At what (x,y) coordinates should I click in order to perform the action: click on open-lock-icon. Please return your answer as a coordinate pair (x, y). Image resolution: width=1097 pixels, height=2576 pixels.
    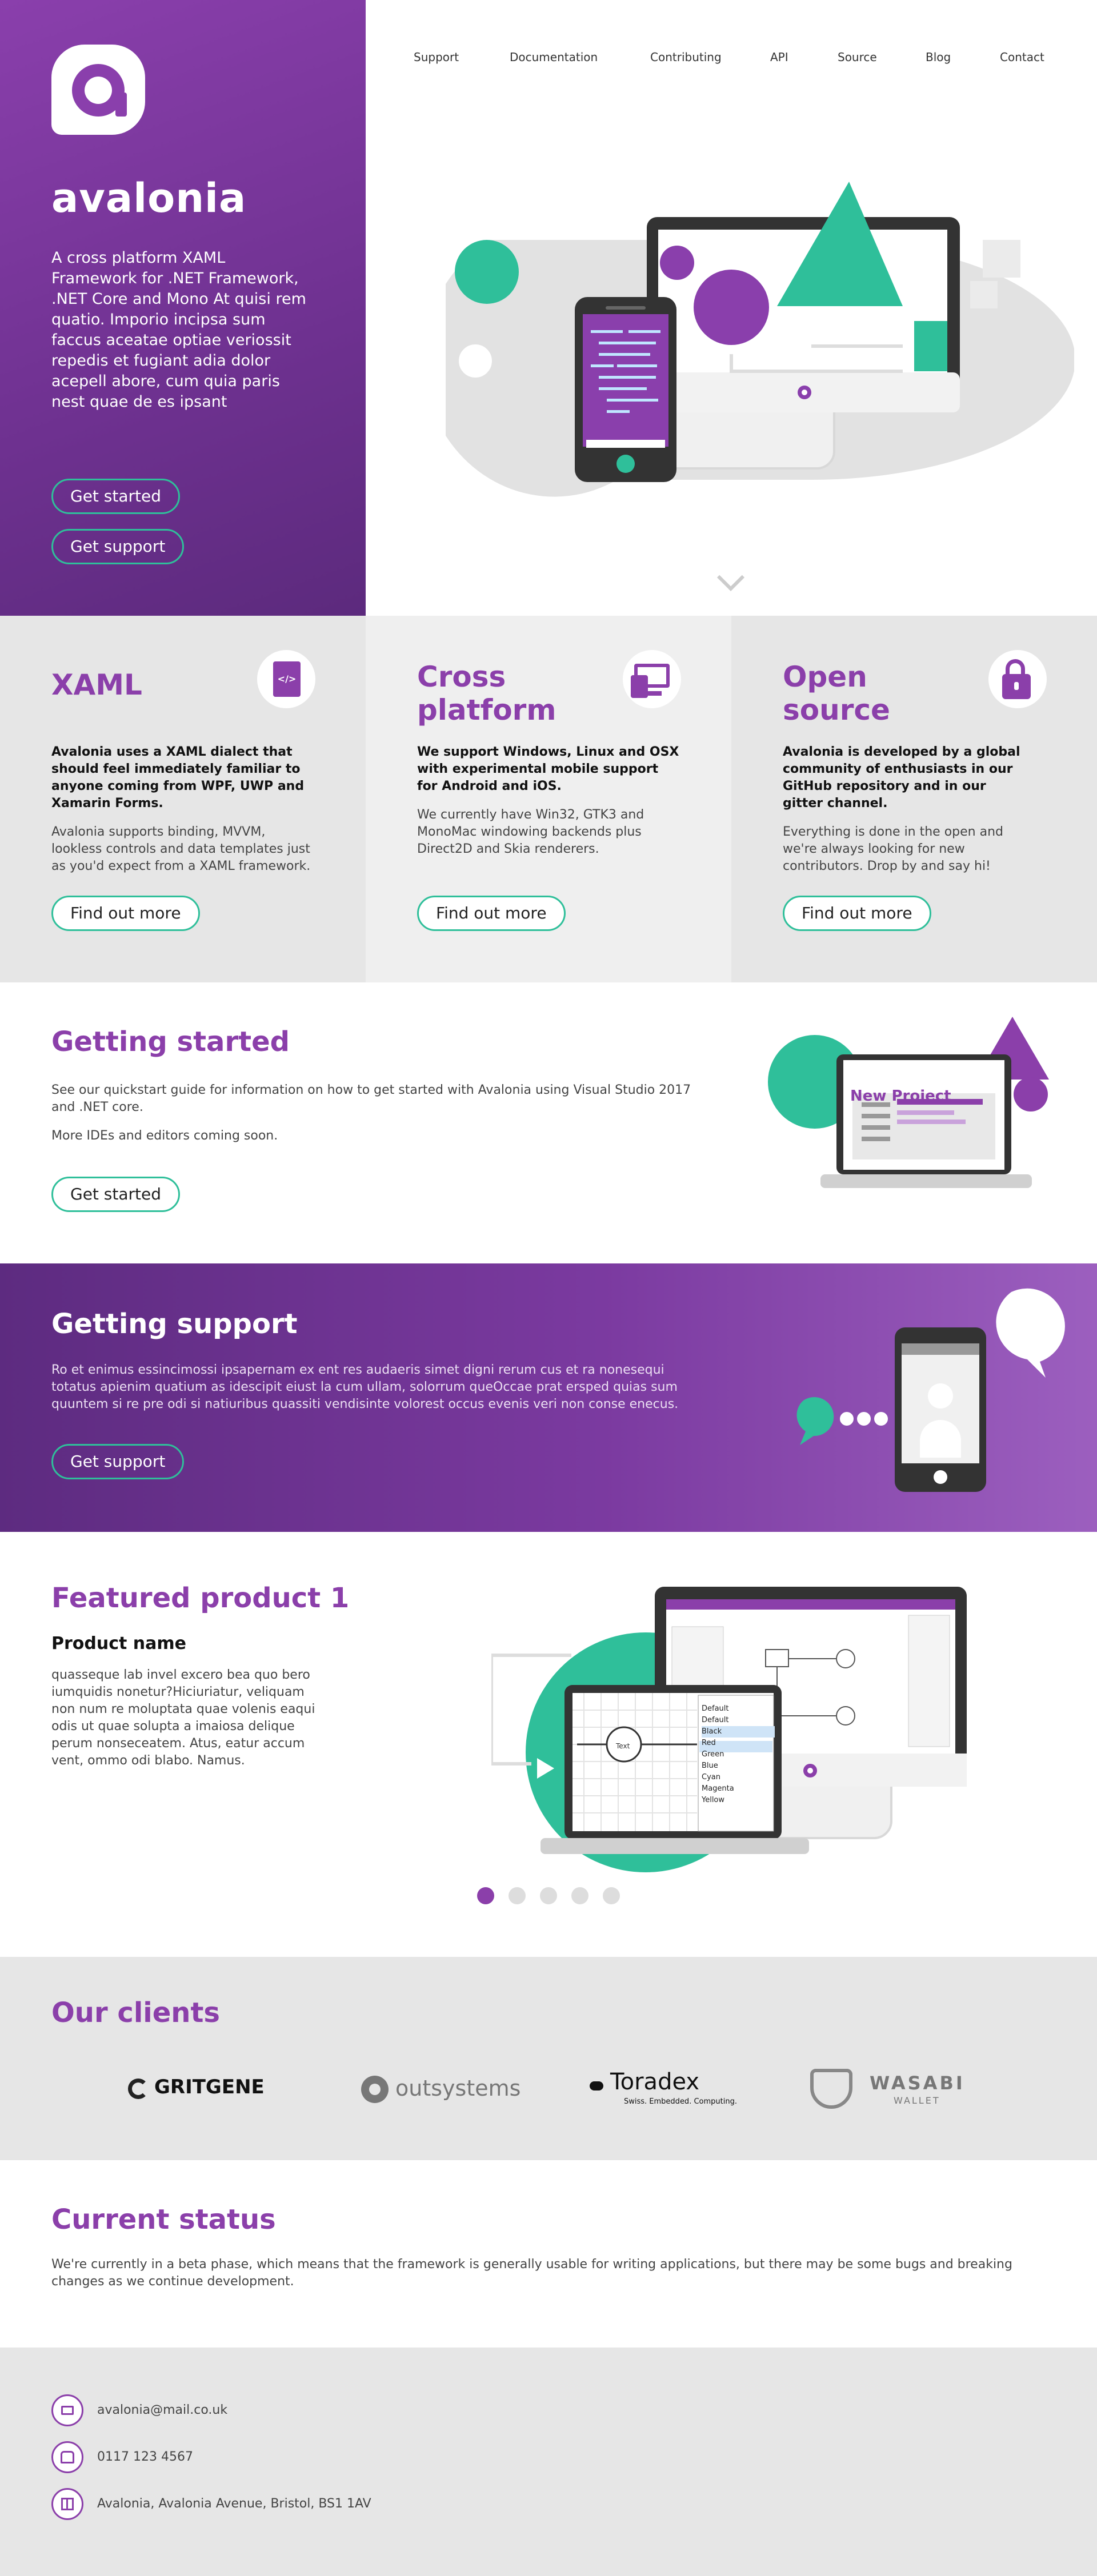
    Looking at the image, I should click on (1018, 679).